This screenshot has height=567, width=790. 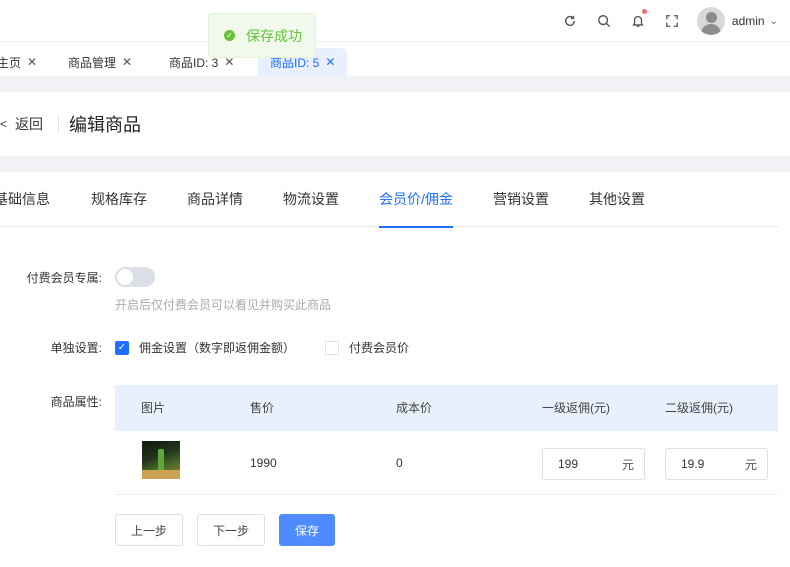 I want to click on table-row: 1990 0 199 元 19.9 元, so click(x=446, y=463).